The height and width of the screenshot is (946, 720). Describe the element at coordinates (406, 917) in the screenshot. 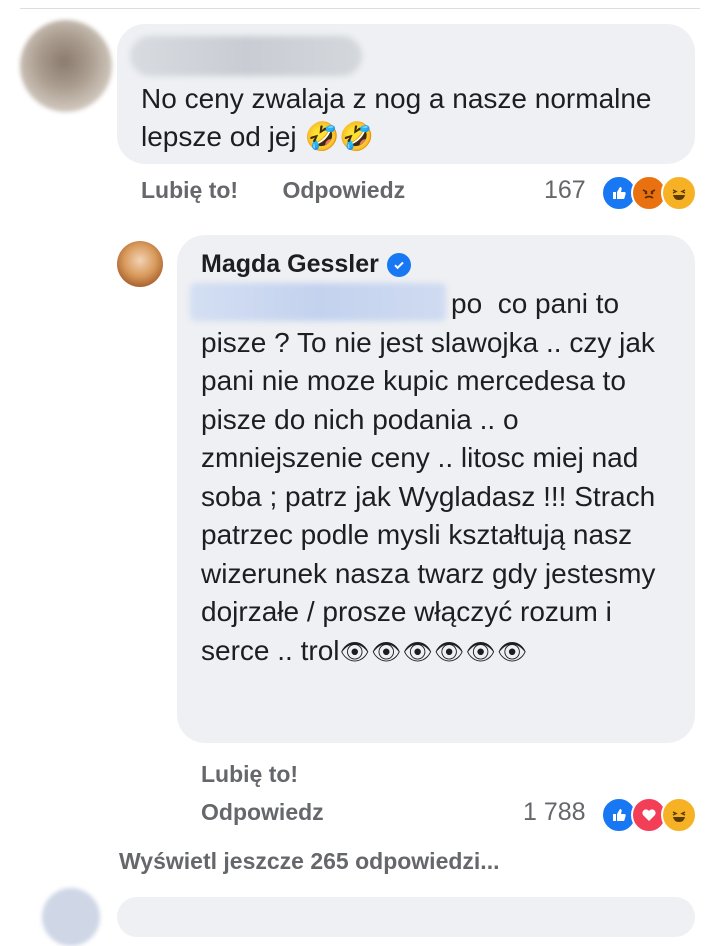

I see `comment-bubble` at that location.